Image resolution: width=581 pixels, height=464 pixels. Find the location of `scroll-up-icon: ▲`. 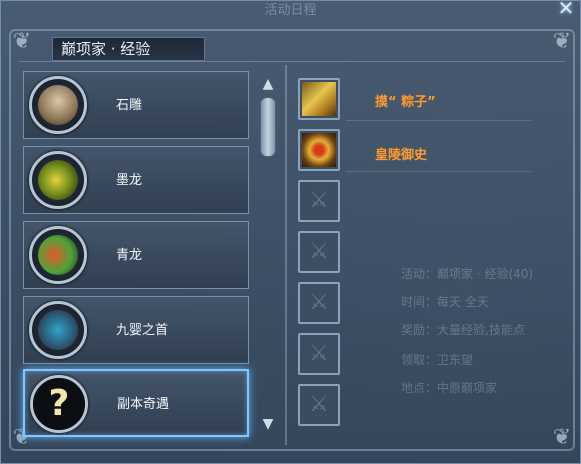

scroll-up-icon: ▲ is located at coordinates (268, 84).